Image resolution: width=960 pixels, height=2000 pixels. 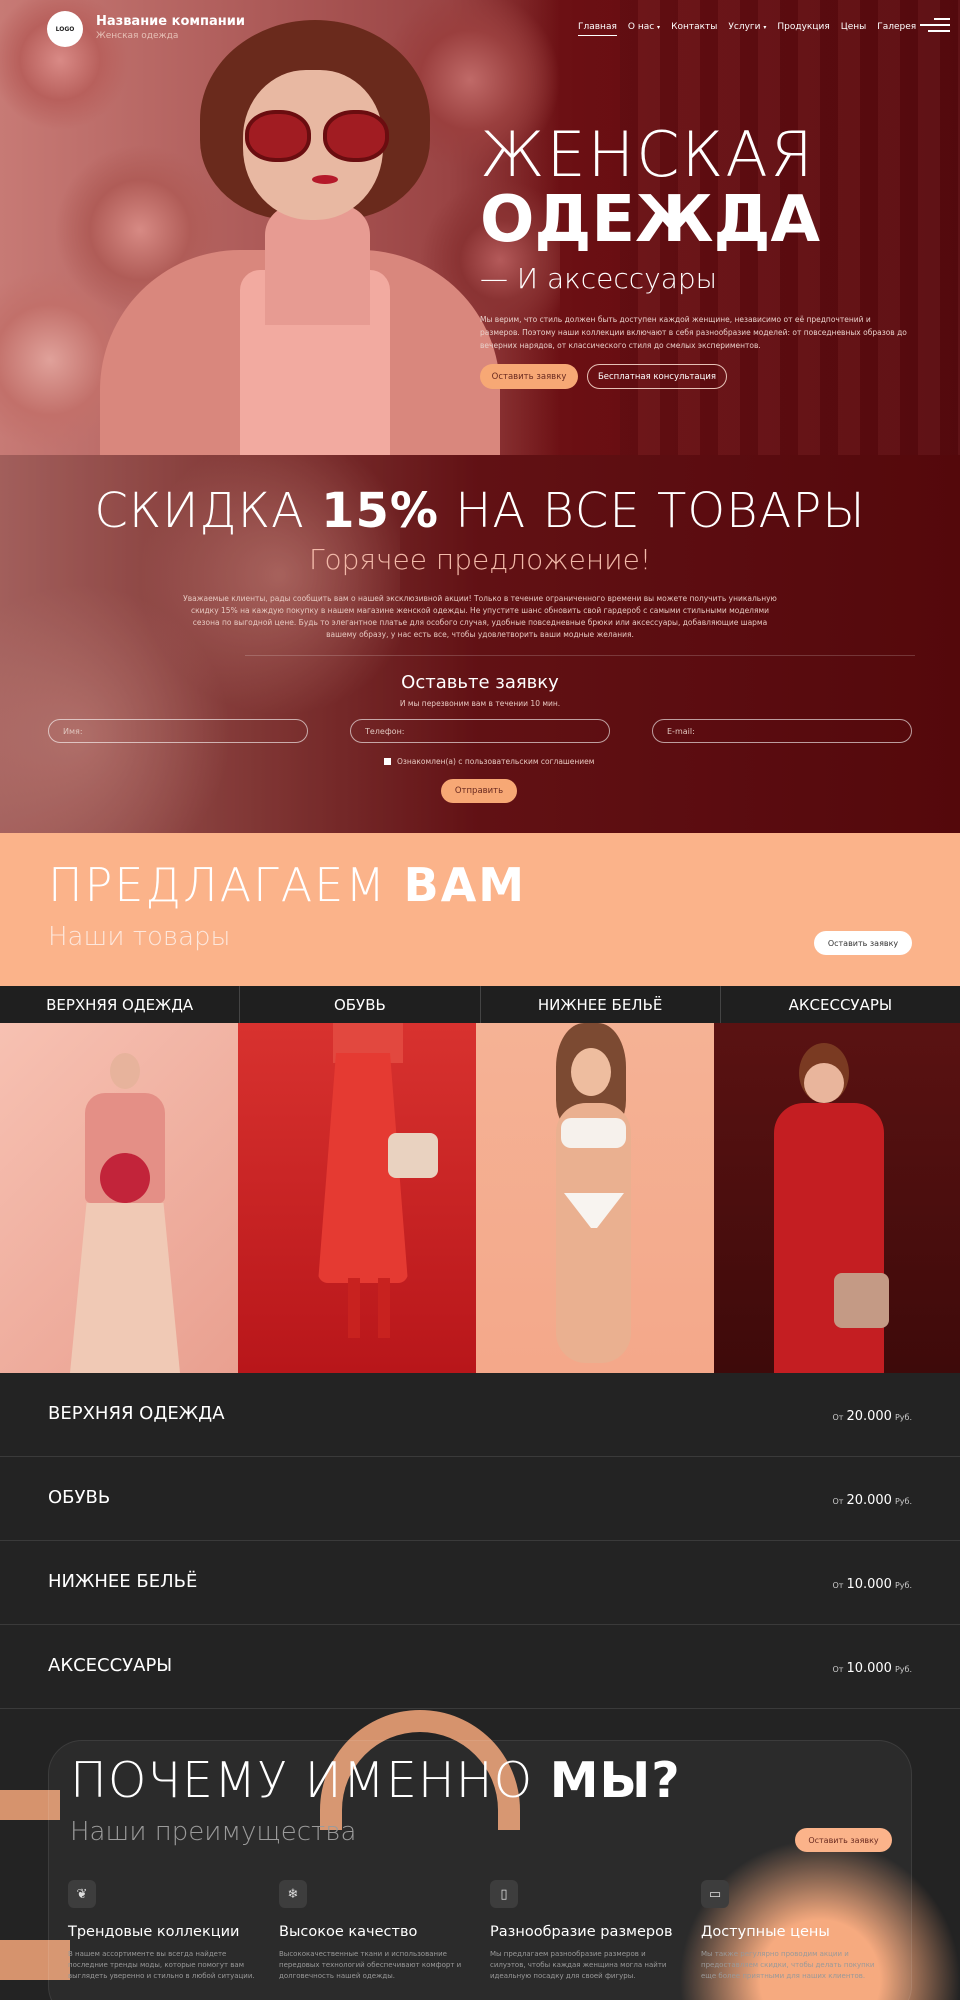 I want to click on offer-title-bold: ВАМ, so click(x=465, y=885).